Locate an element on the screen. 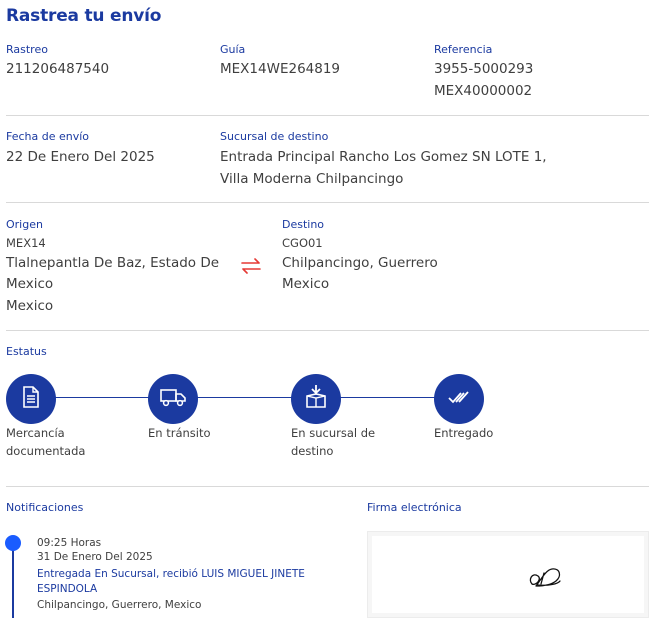  truck-icon is located at coordinates (173, 399).